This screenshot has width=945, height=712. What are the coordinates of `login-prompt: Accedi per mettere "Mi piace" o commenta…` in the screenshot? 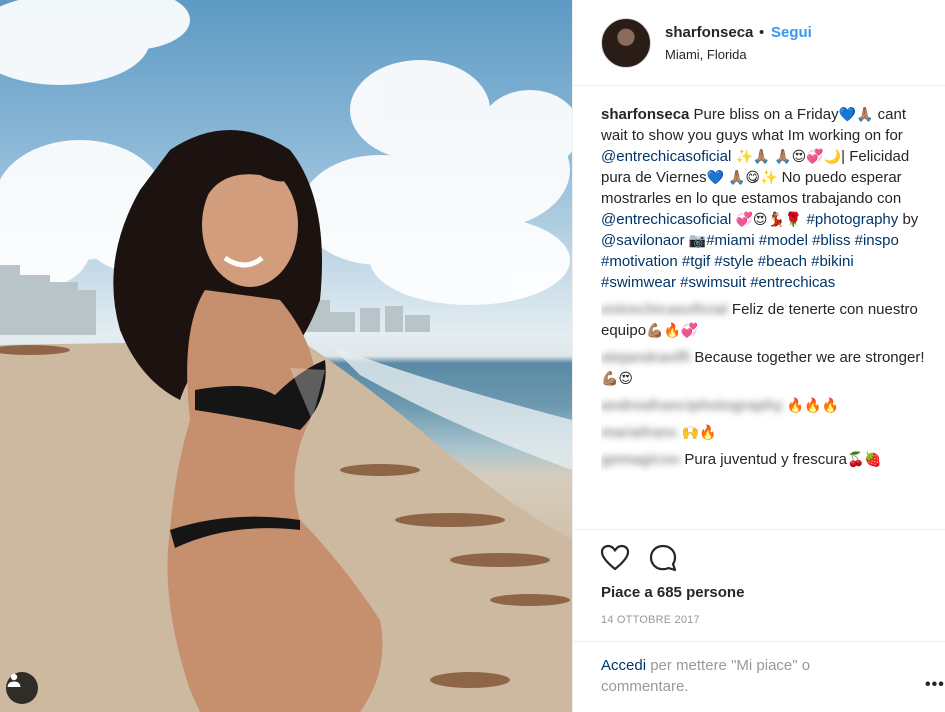 It's located at (741, 676).